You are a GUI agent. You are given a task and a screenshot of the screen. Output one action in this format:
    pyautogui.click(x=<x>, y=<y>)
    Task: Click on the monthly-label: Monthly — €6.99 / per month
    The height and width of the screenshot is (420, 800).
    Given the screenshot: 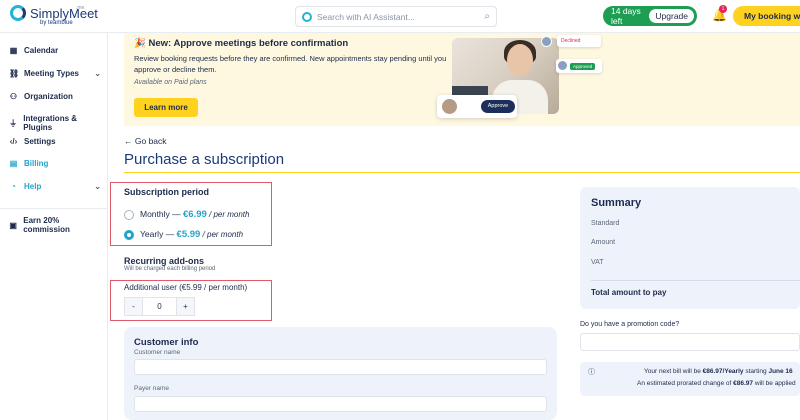 What is the action you would take?
    pyautogui.click(x=195, y=214)
    